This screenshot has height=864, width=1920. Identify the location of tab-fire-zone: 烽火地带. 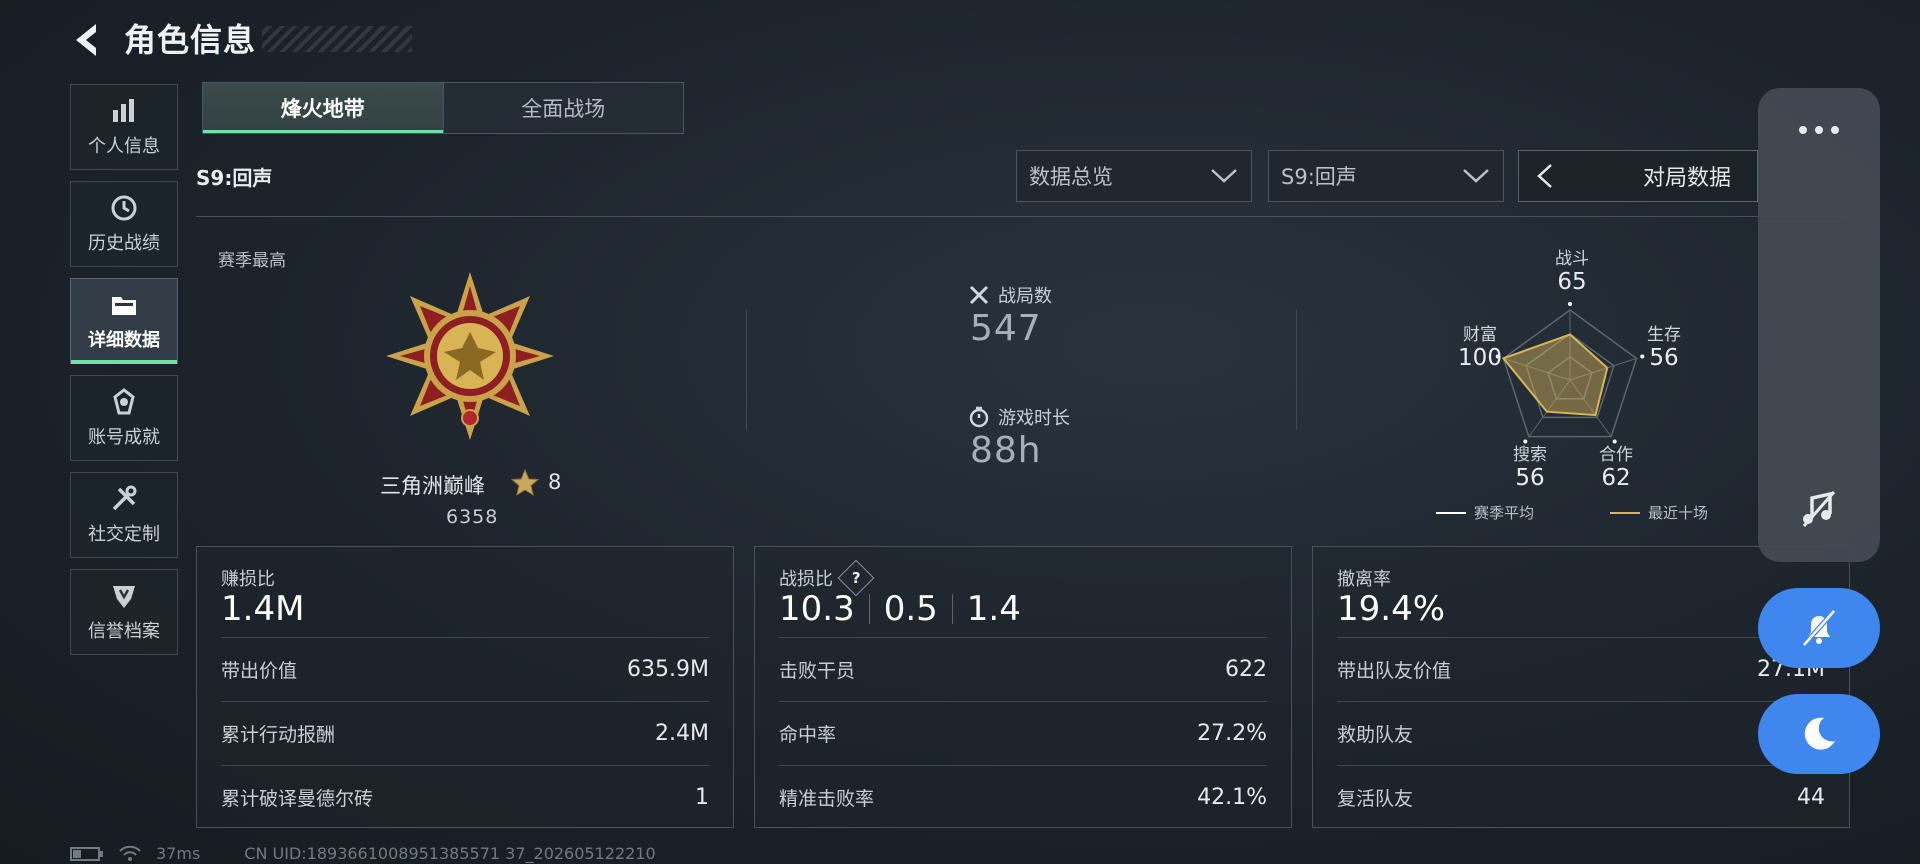
(323, 108).